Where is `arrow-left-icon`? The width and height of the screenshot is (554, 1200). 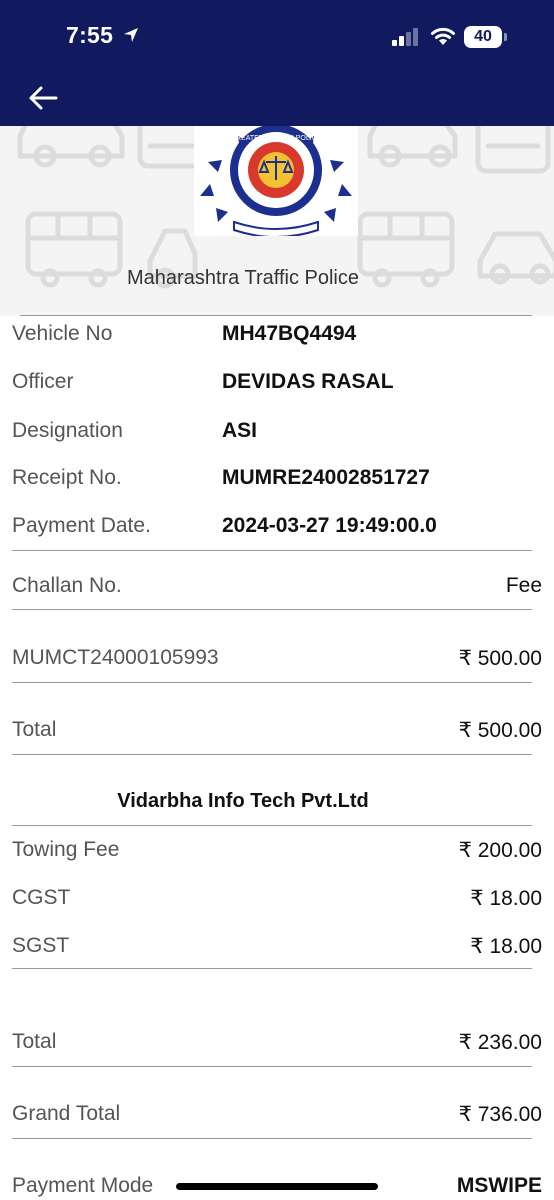 arrow-left-icon is located at coordinates (43, 98).